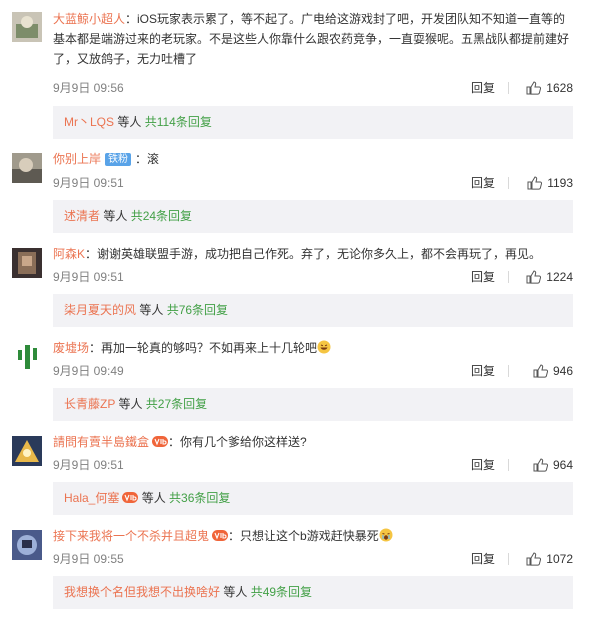  Describe the element at coordinates (562, 465) in the screenshot. I see `like-count: 964` at that location.